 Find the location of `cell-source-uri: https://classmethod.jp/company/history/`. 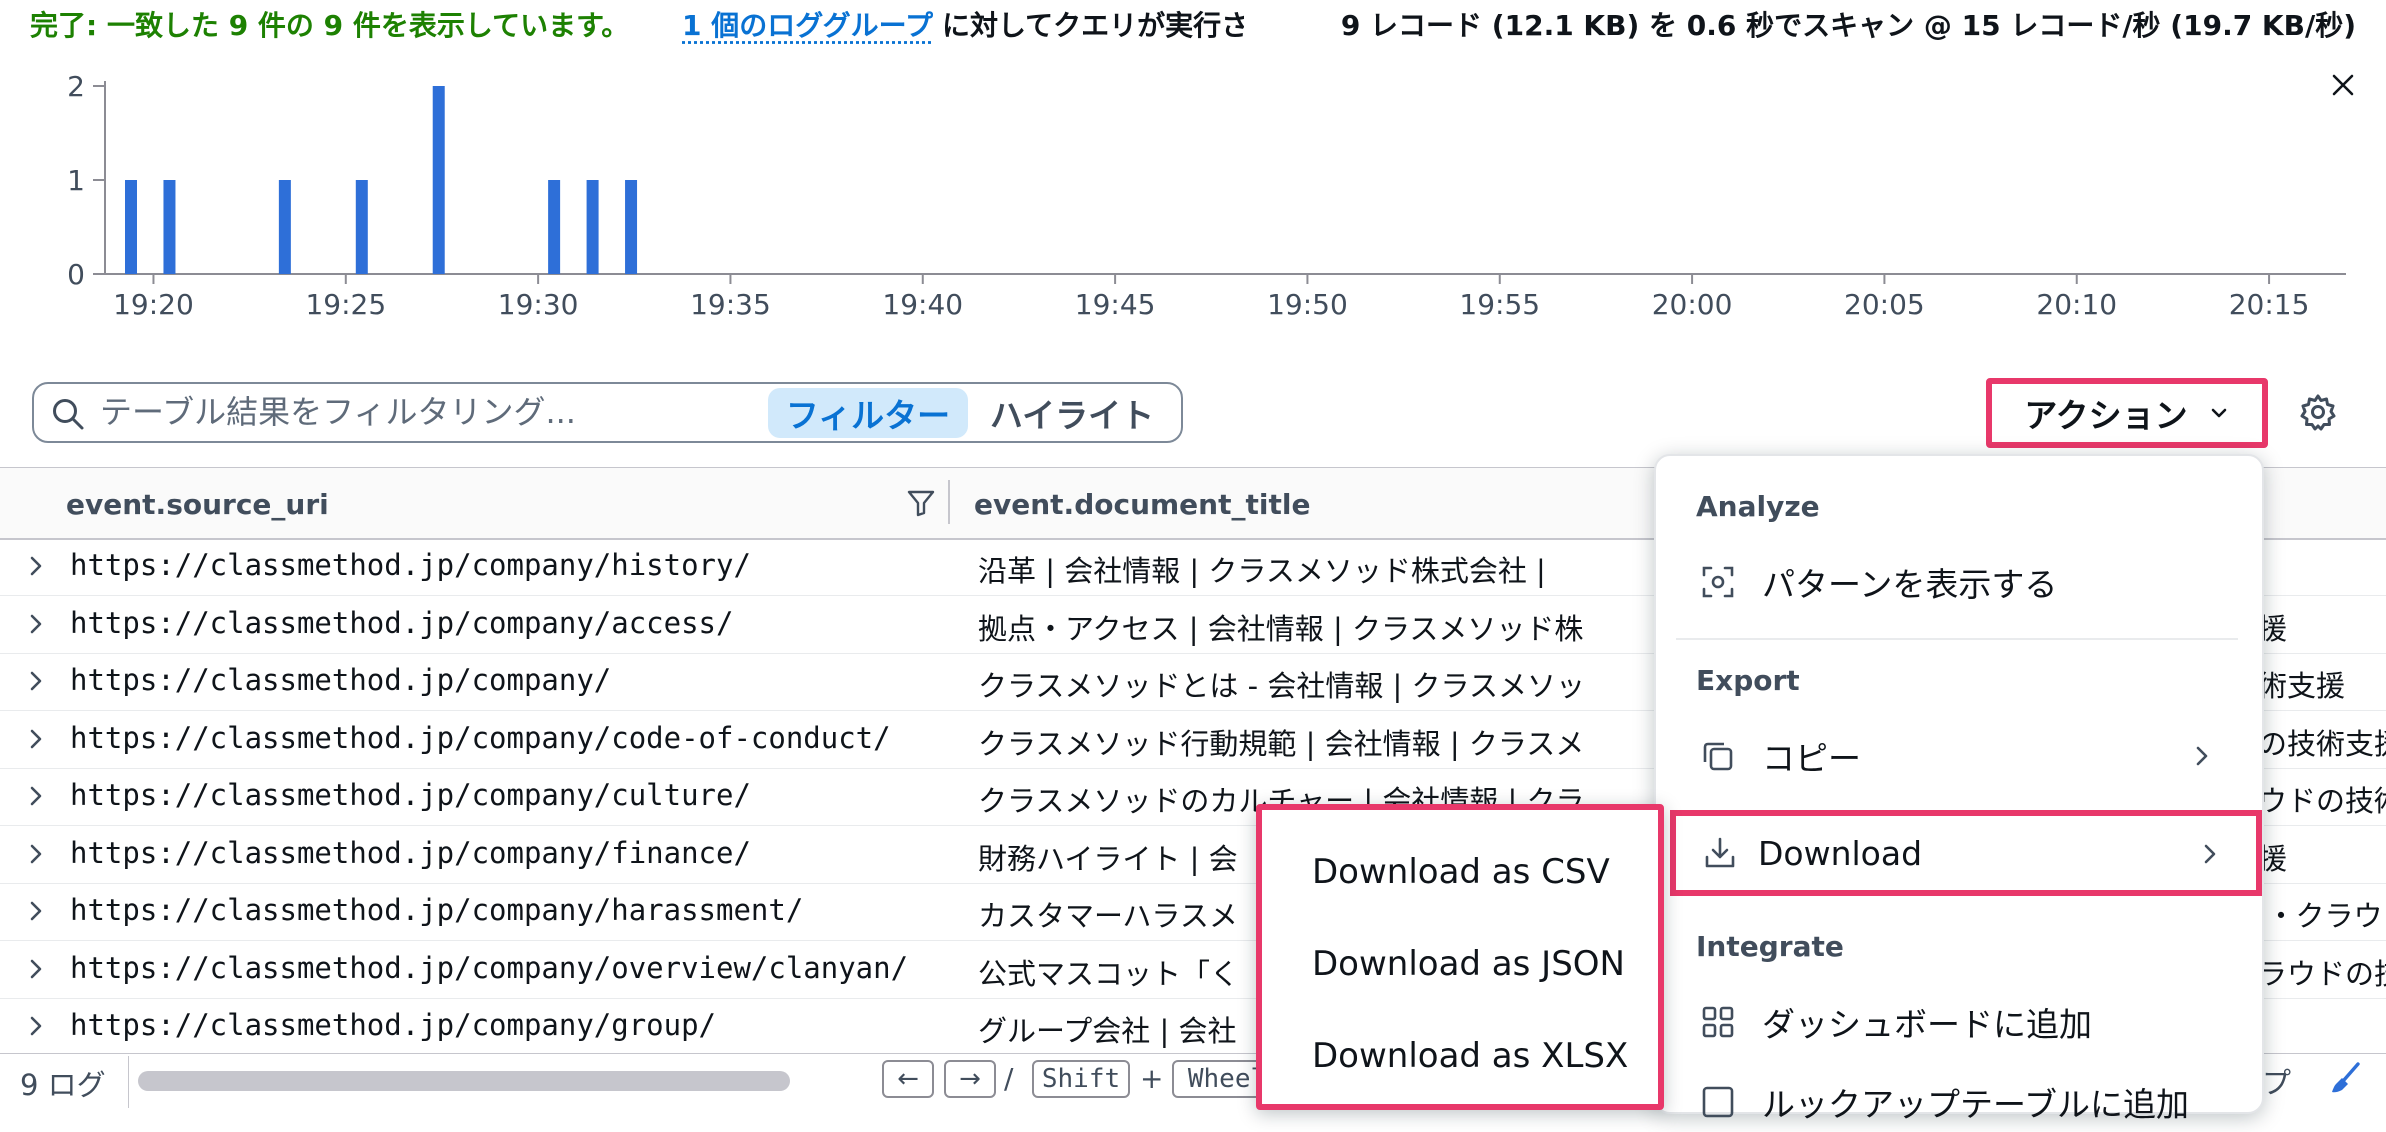

cell-source-uri: https://classmethod.jp/company/history/ is located at coordinates (410, 565).